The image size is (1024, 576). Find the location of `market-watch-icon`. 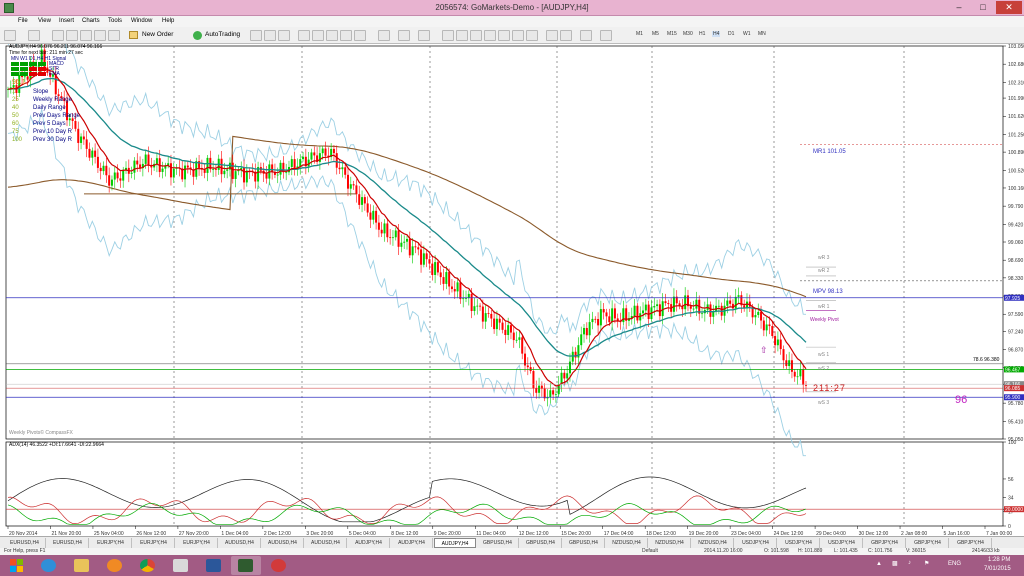

market-watch-icon is located at coordinates (58, 35).